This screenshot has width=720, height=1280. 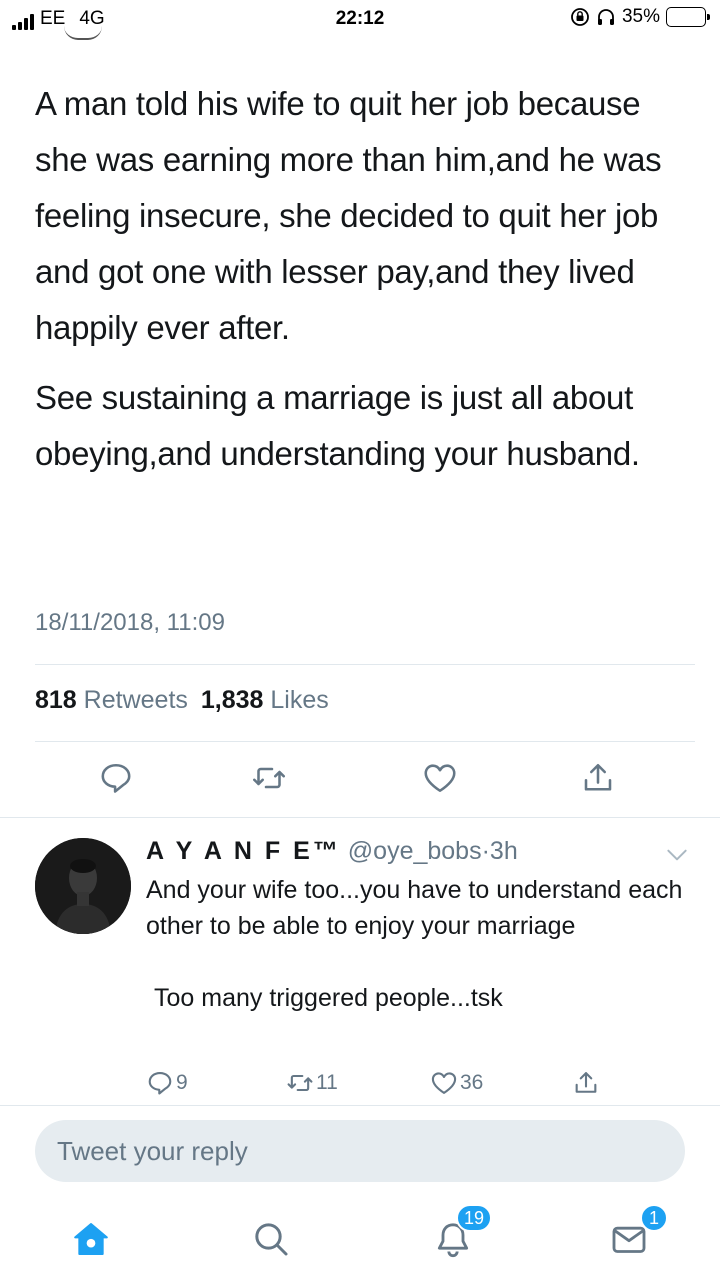 I want to click on retweet-button, so click(x=269, y=778).